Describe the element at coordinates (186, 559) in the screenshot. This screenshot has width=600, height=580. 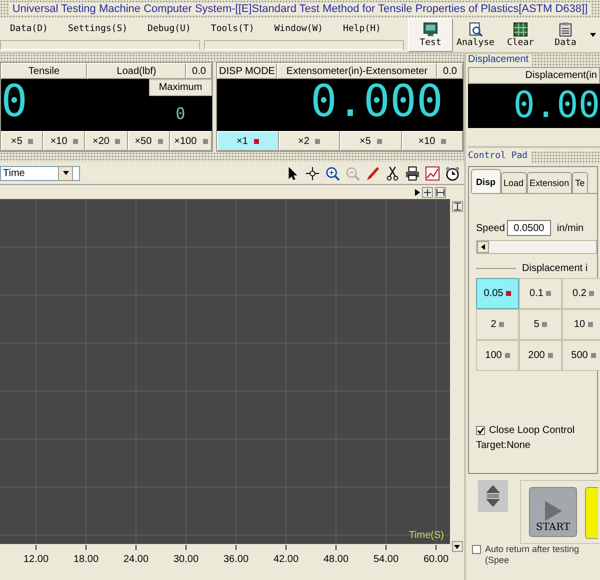
I see `tick-label: 30.00` at that location.